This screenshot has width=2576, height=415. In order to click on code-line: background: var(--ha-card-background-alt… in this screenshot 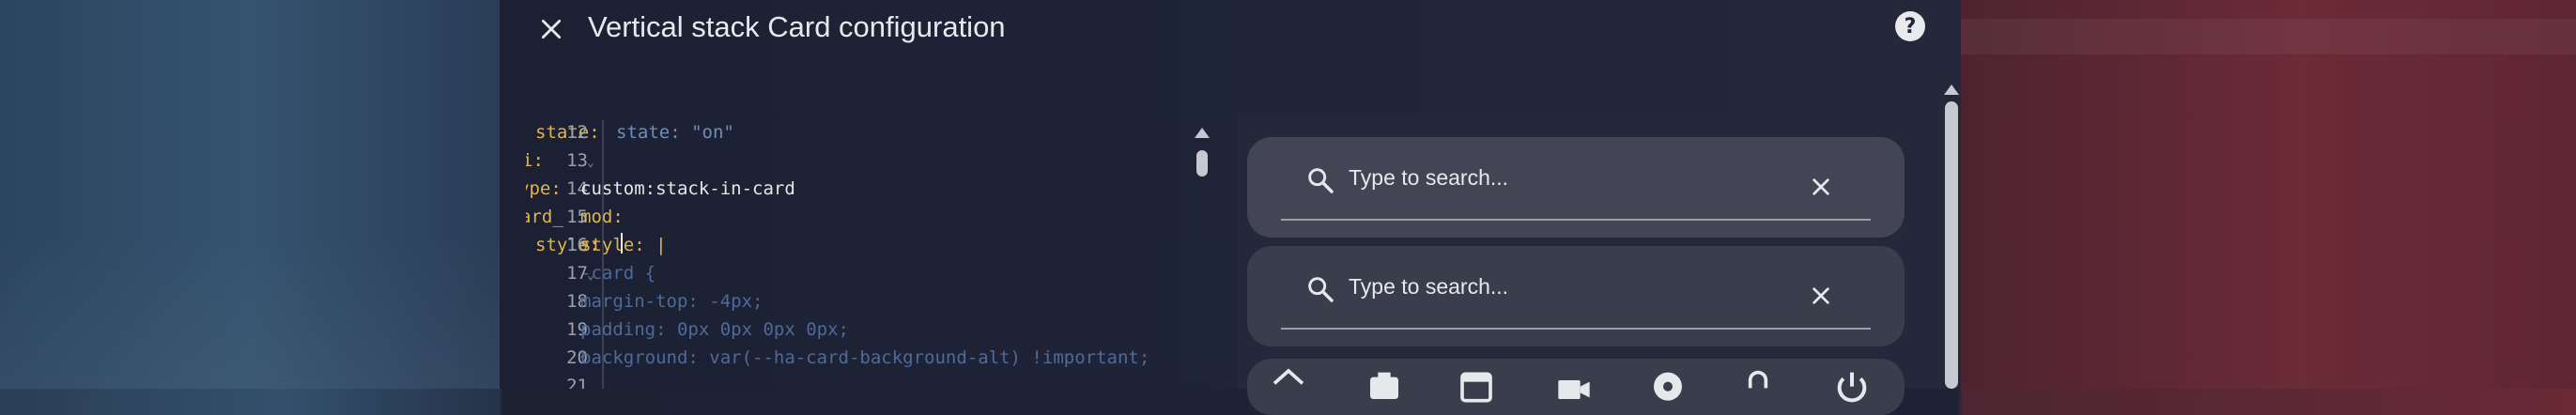, I will do `click(865, 357)`.